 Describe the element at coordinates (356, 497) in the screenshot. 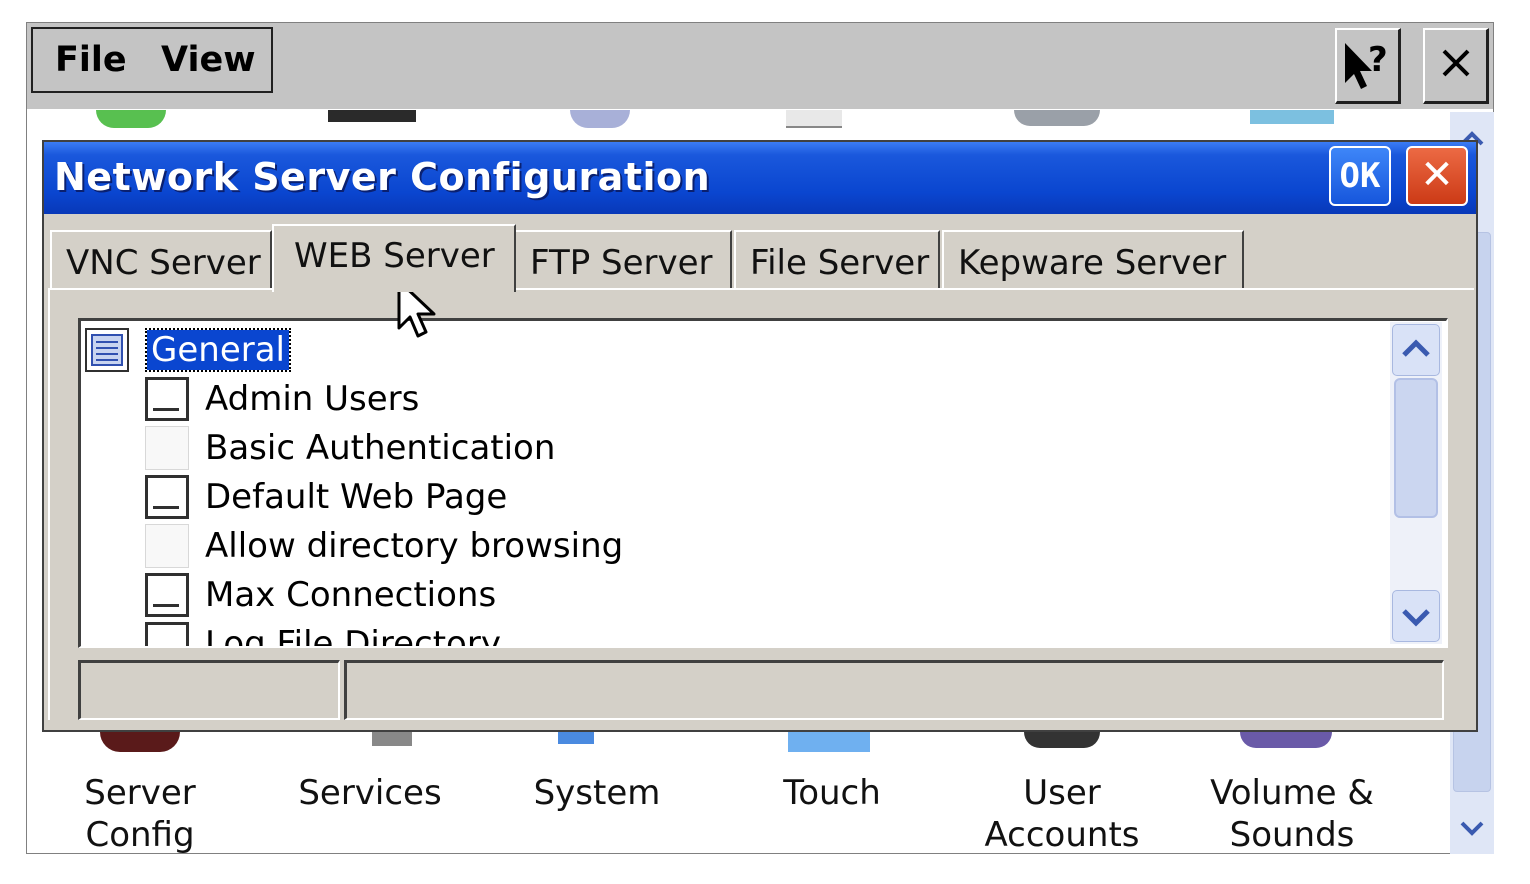

I see `tree-item: Default Web Page` at that location.